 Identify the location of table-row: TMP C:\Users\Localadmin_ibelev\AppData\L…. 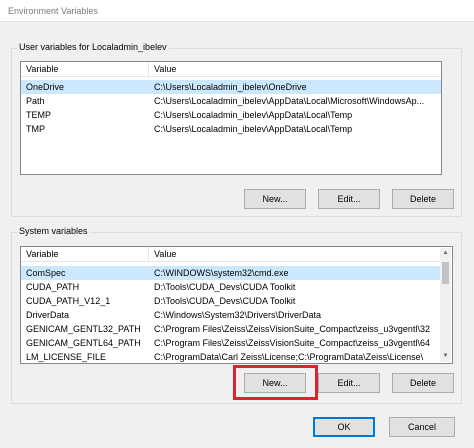
(231, 129).